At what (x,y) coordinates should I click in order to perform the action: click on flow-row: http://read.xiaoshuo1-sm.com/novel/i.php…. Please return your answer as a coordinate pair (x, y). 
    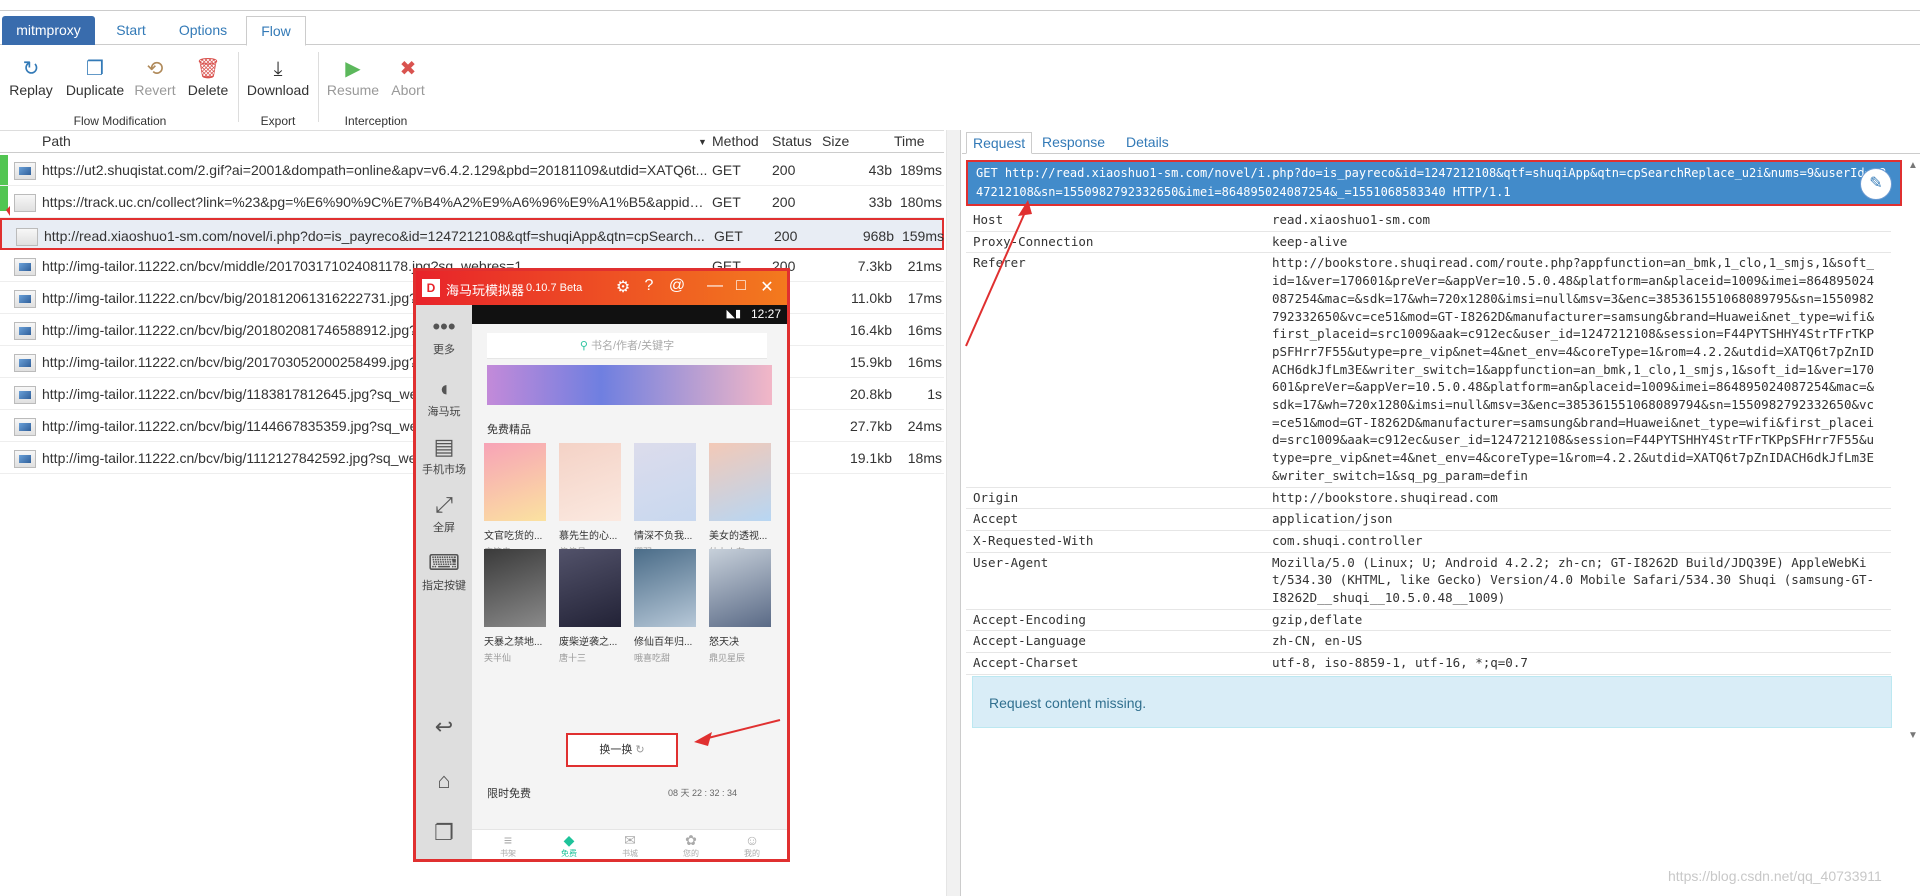
    Looking at the image, I should click on (472, 234).